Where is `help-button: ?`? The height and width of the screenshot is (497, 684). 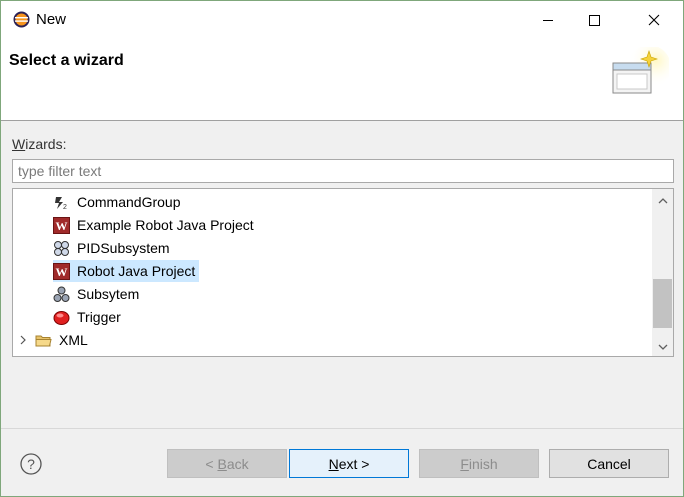
help-button: ? is located at coordinates (31, 464).